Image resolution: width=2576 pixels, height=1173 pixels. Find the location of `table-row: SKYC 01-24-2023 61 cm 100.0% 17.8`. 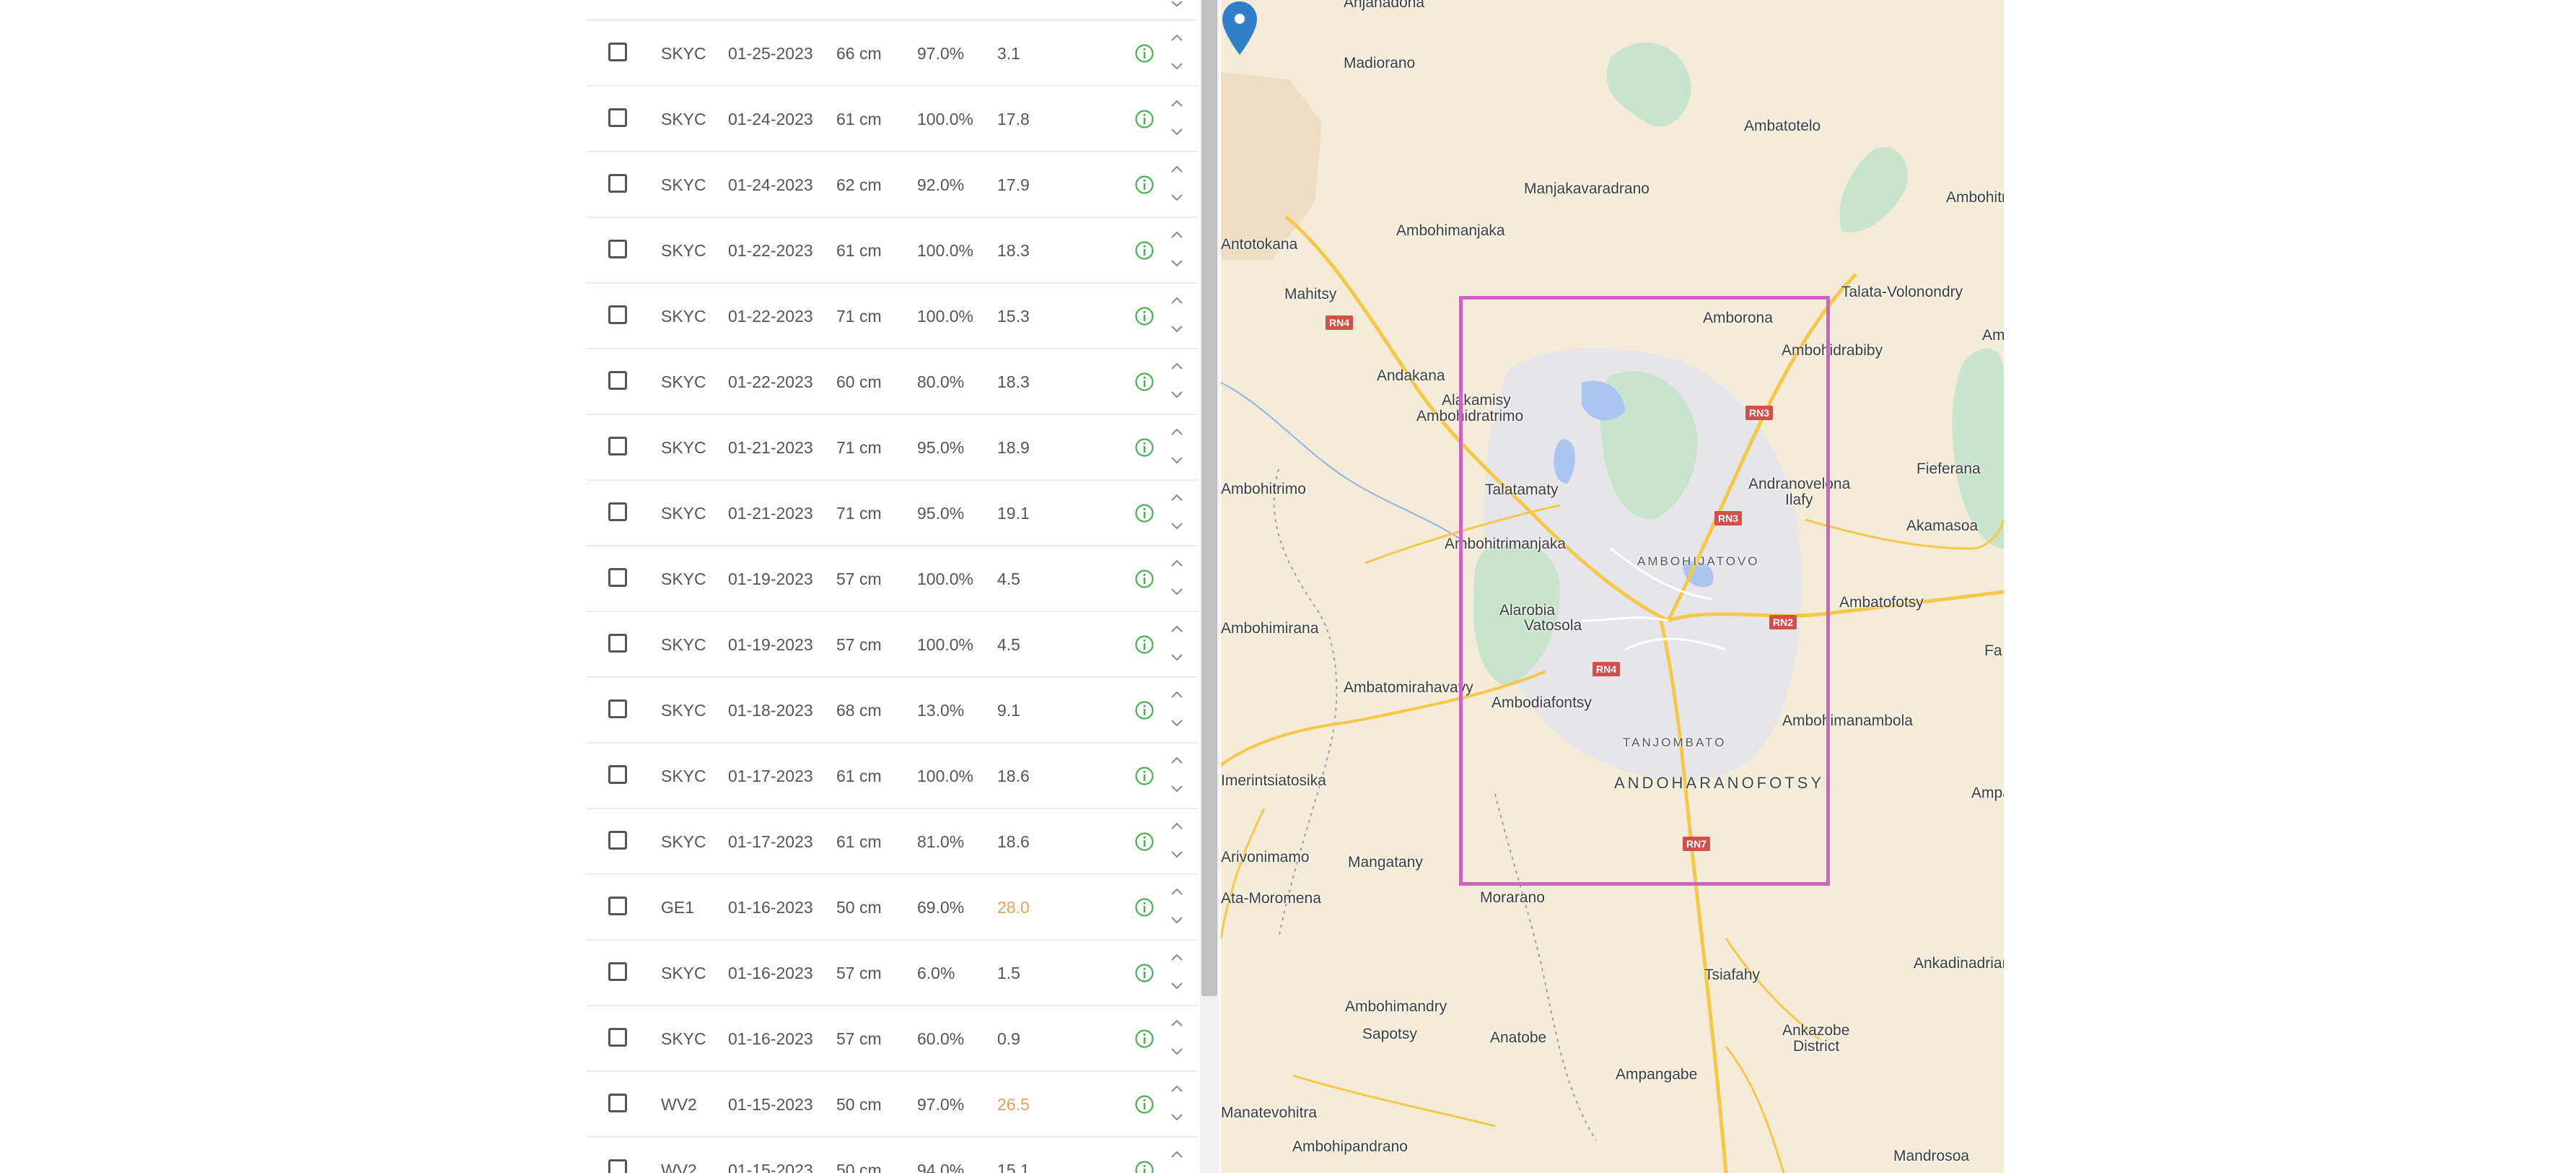

table-row: SKYC 01-24-2023 61 cm 100.0% 17.8 is located at coordinates (892, 118).